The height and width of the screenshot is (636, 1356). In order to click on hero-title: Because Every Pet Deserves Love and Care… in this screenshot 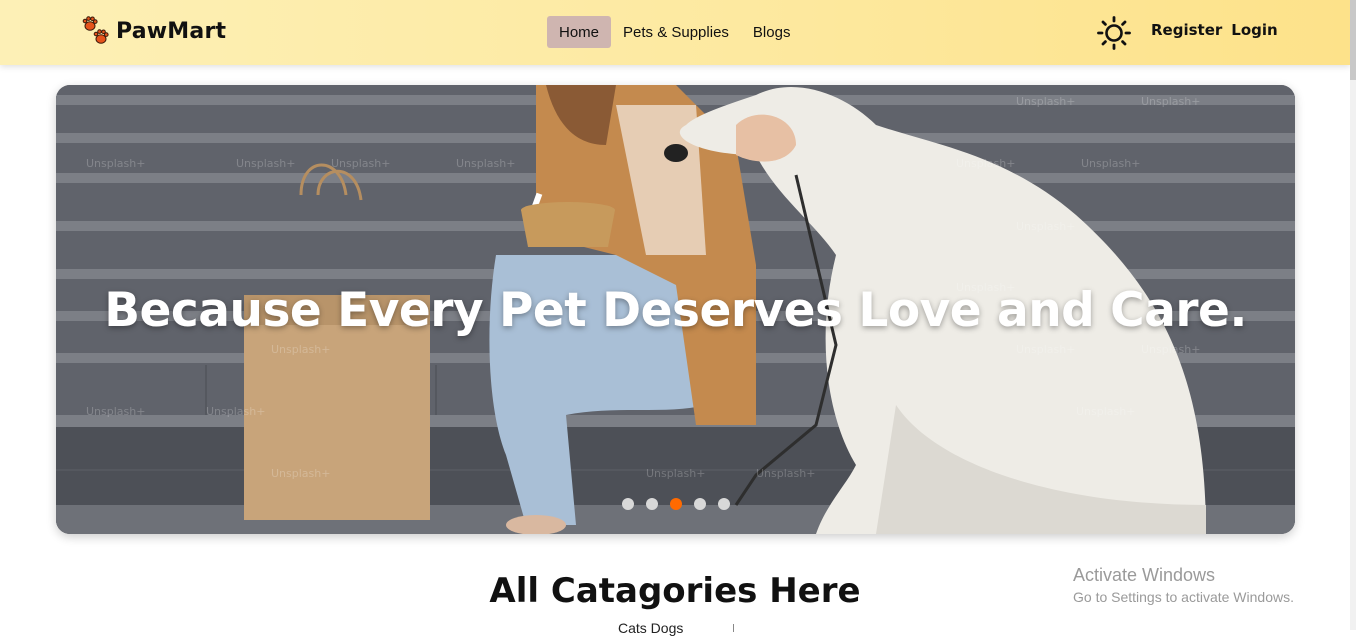, I will do `click(675, 310)`.